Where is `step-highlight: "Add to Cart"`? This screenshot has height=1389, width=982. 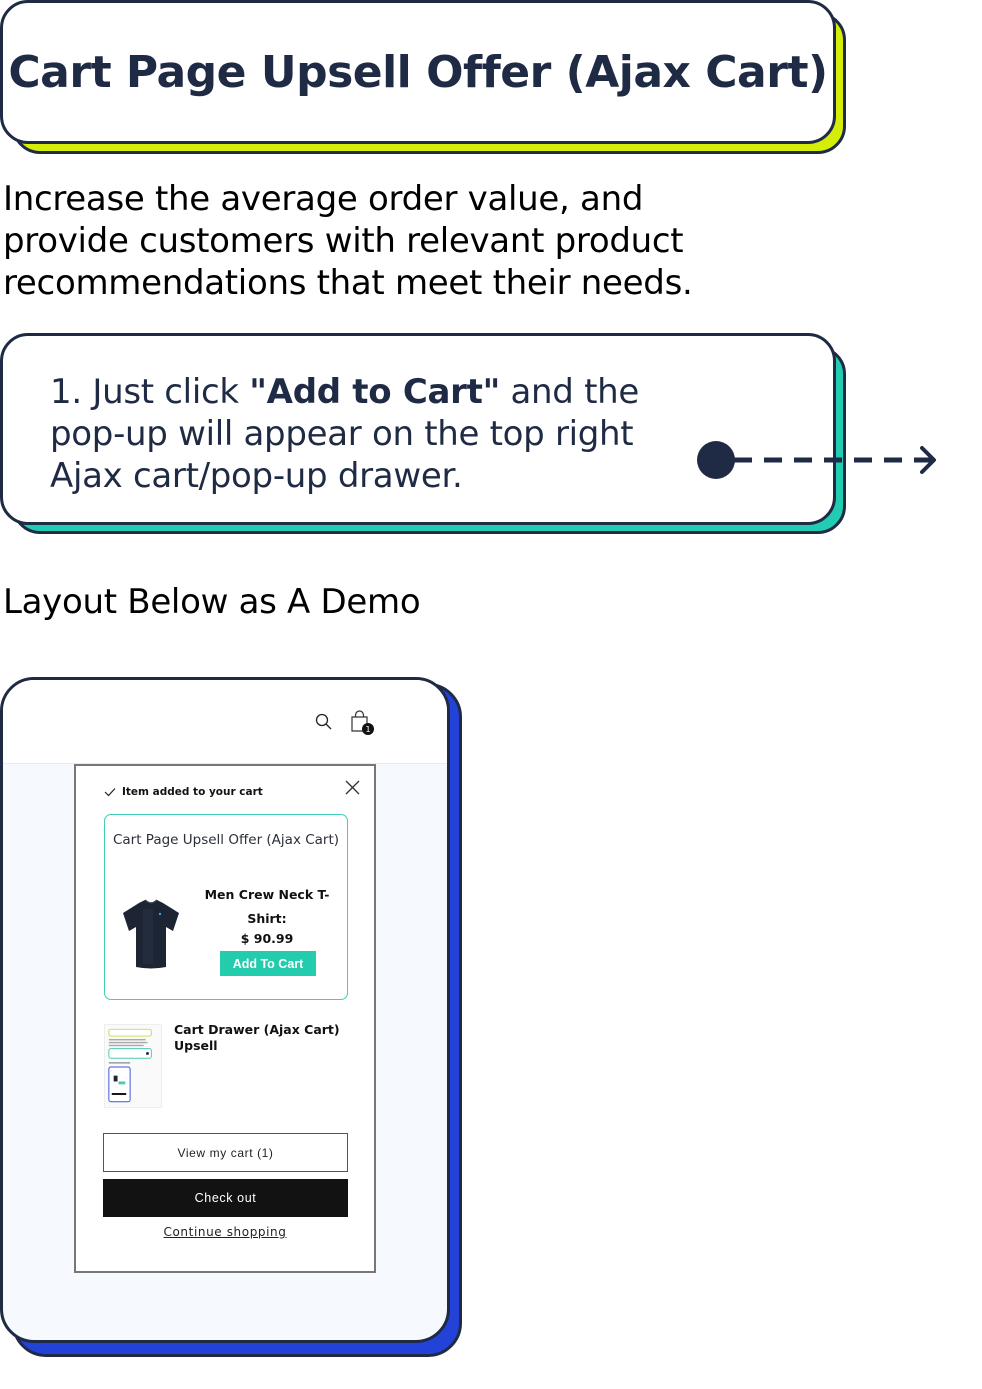 step-highlight: "Add to Cart" is located at coordinates (374, 392).